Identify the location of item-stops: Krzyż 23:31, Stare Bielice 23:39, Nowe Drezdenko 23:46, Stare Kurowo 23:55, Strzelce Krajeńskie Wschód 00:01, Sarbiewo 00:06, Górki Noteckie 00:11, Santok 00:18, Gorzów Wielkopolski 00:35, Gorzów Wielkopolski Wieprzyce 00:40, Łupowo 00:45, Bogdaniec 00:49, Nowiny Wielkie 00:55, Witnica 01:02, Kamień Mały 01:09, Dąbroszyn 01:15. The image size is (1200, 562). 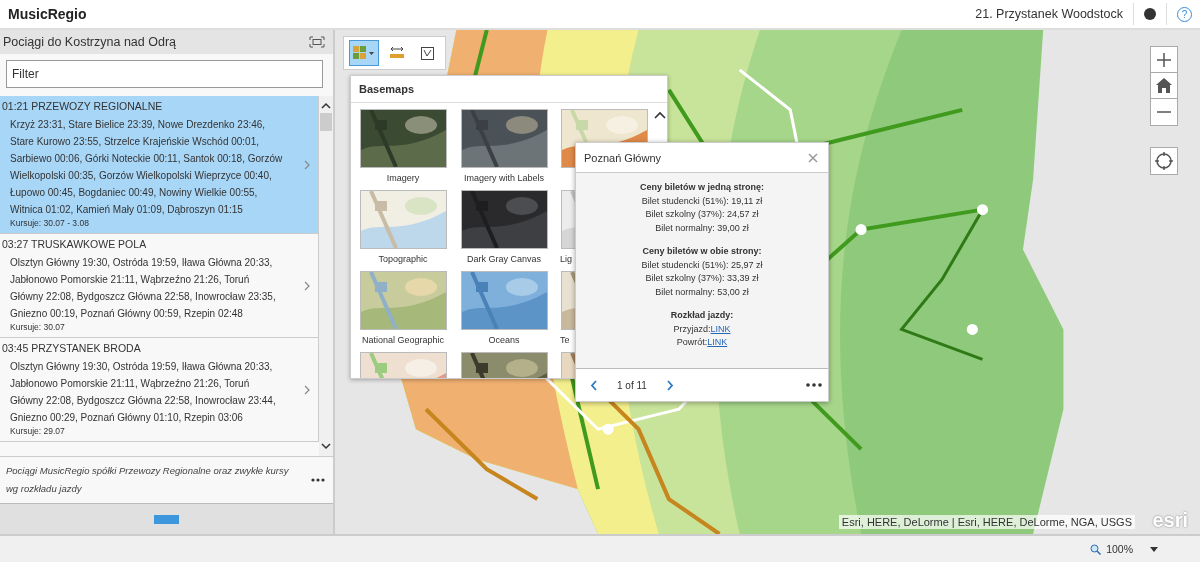
(146, 167).